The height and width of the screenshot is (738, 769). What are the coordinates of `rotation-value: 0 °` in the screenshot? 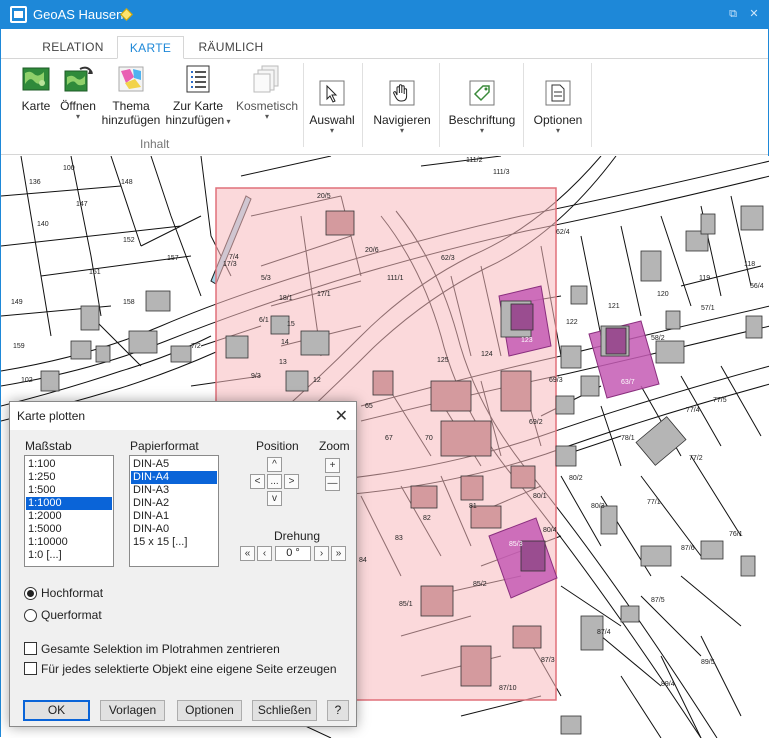 It's located at (293, 553).